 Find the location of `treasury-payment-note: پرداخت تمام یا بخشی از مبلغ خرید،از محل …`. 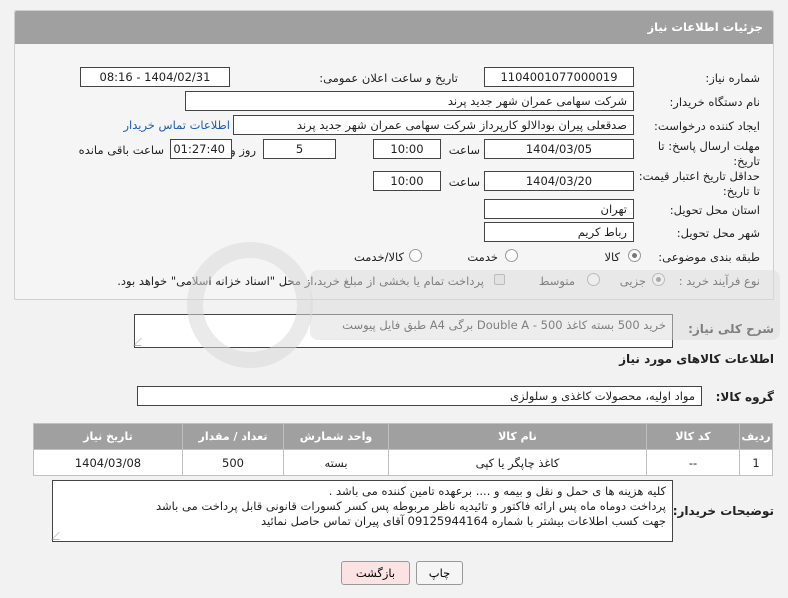

treasury-payment-note: پرداخت تمام یا بخشی از مبلغ خرید،از محل … is located at coordinates (300, 281).